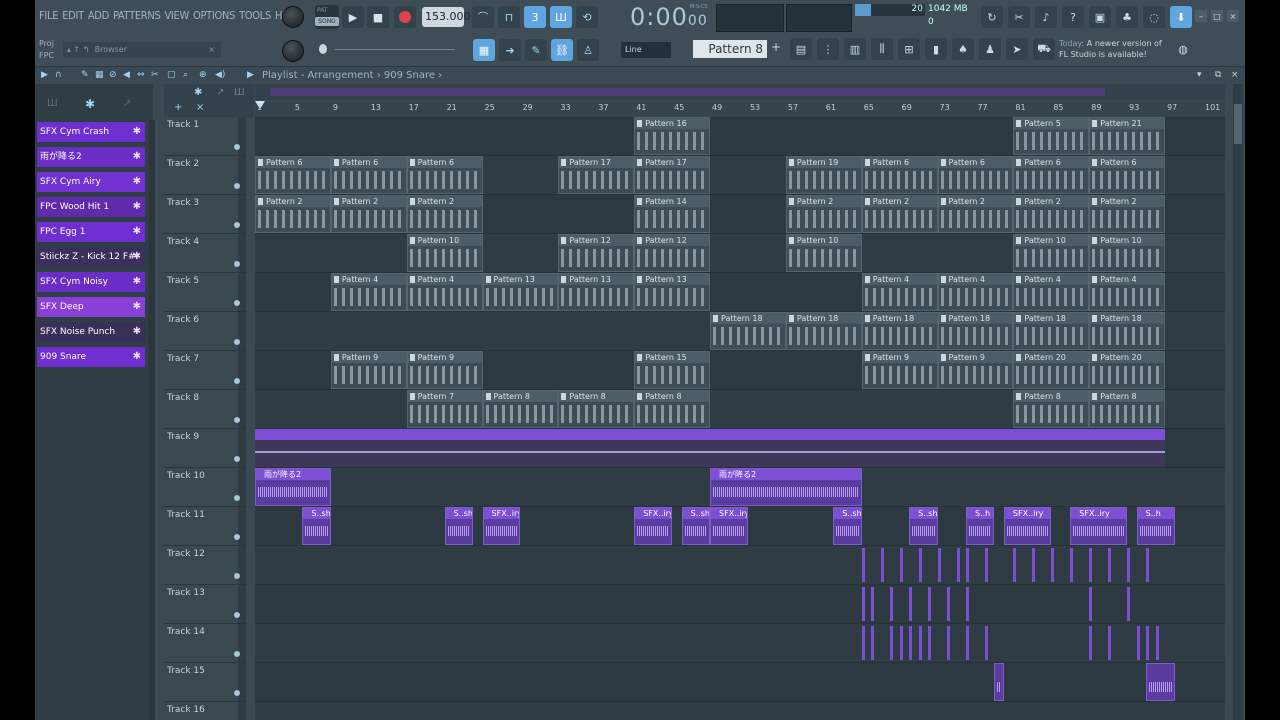  What do you see at coordinates (405, 17) in the screenshot?
I see `record-button` at bounding box center [405, 17].